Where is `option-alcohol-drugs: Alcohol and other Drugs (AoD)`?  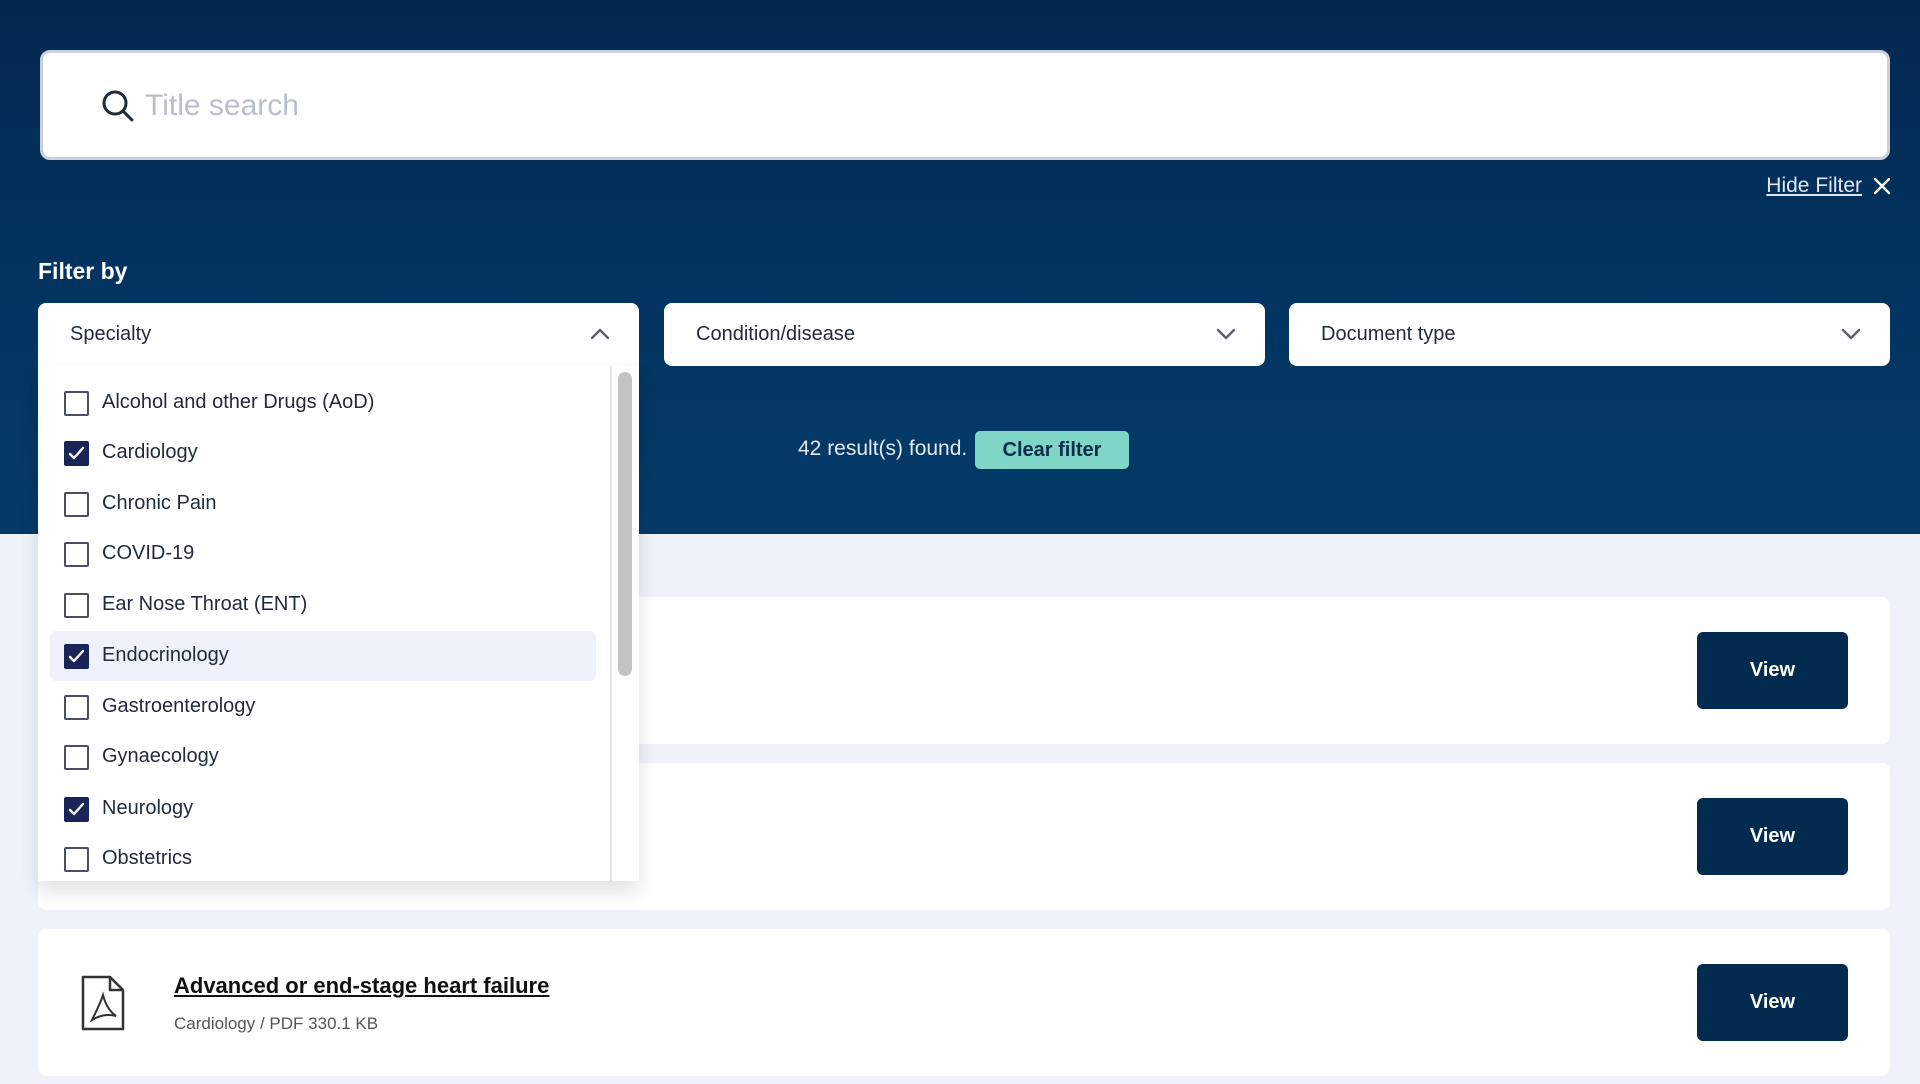
option-alcohol-drugs: Alcohol and other Drugs (AoD) is located at coordinates (323, 403).